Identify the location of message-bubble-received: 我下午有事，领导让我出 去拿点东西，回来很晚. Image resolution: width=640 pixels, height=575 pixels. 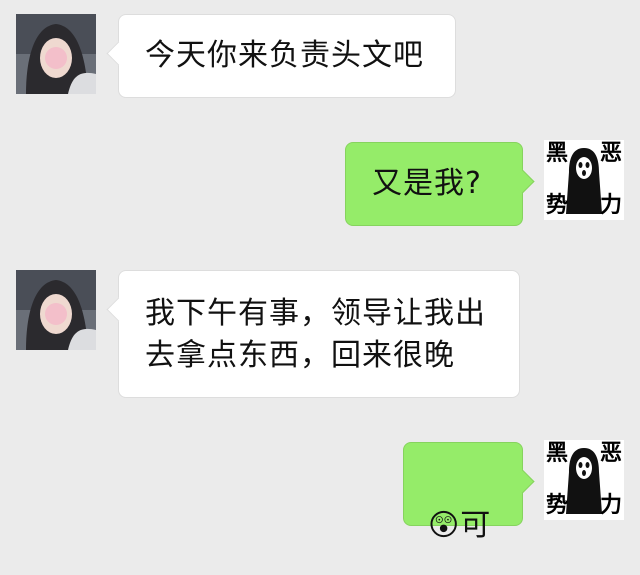
(313, 334).